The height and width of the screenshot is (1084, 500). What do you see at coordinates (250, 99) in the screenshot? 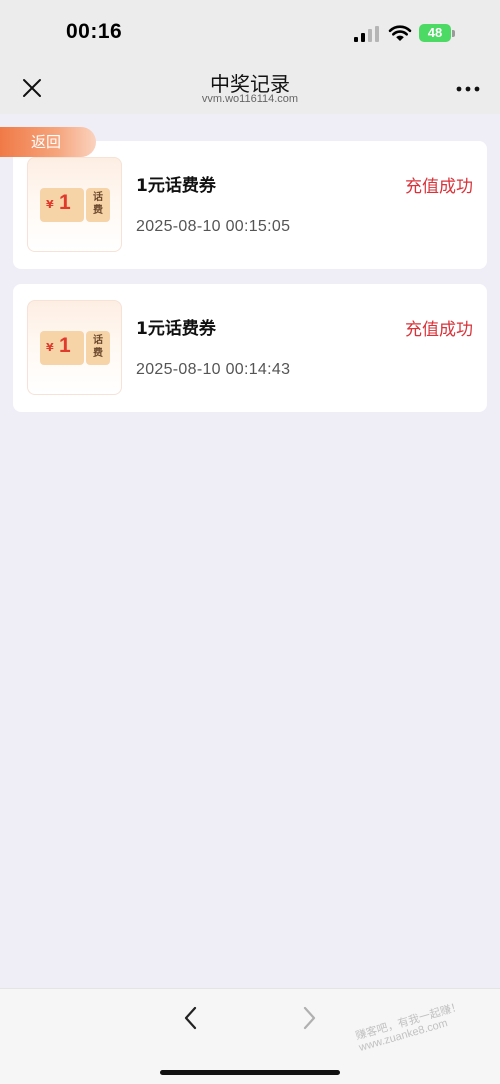
I see `page-url: vvm.wo116114.com` at bounding box center [250, 99].